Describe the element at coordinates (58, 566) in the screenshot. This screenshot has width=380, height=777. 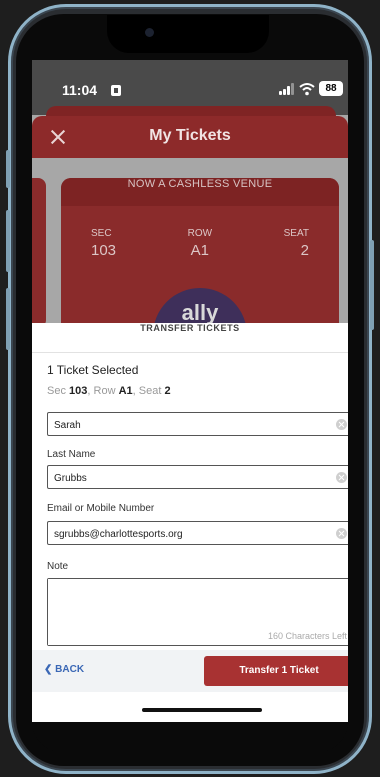
I see `note-label: Note` at that location.